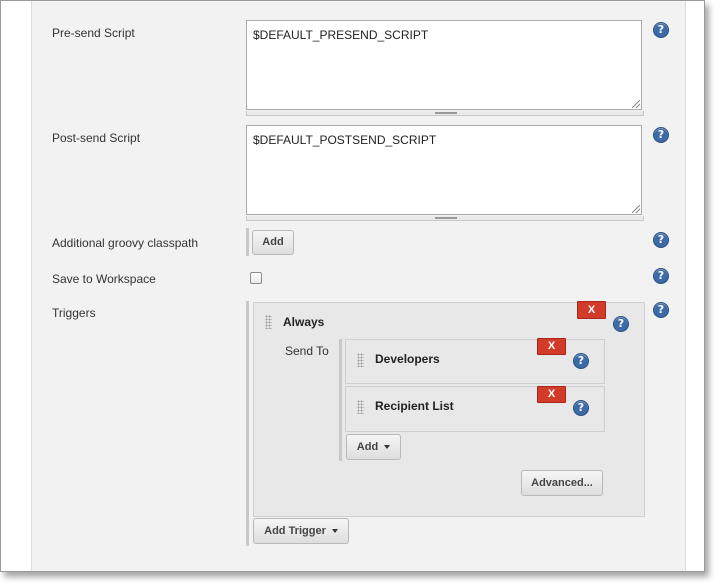 This screenshot has height=585, width=720. Describe the element at coordinates (273, 242) in the screenshot. I see `classpath-add-button: Add` at that location.